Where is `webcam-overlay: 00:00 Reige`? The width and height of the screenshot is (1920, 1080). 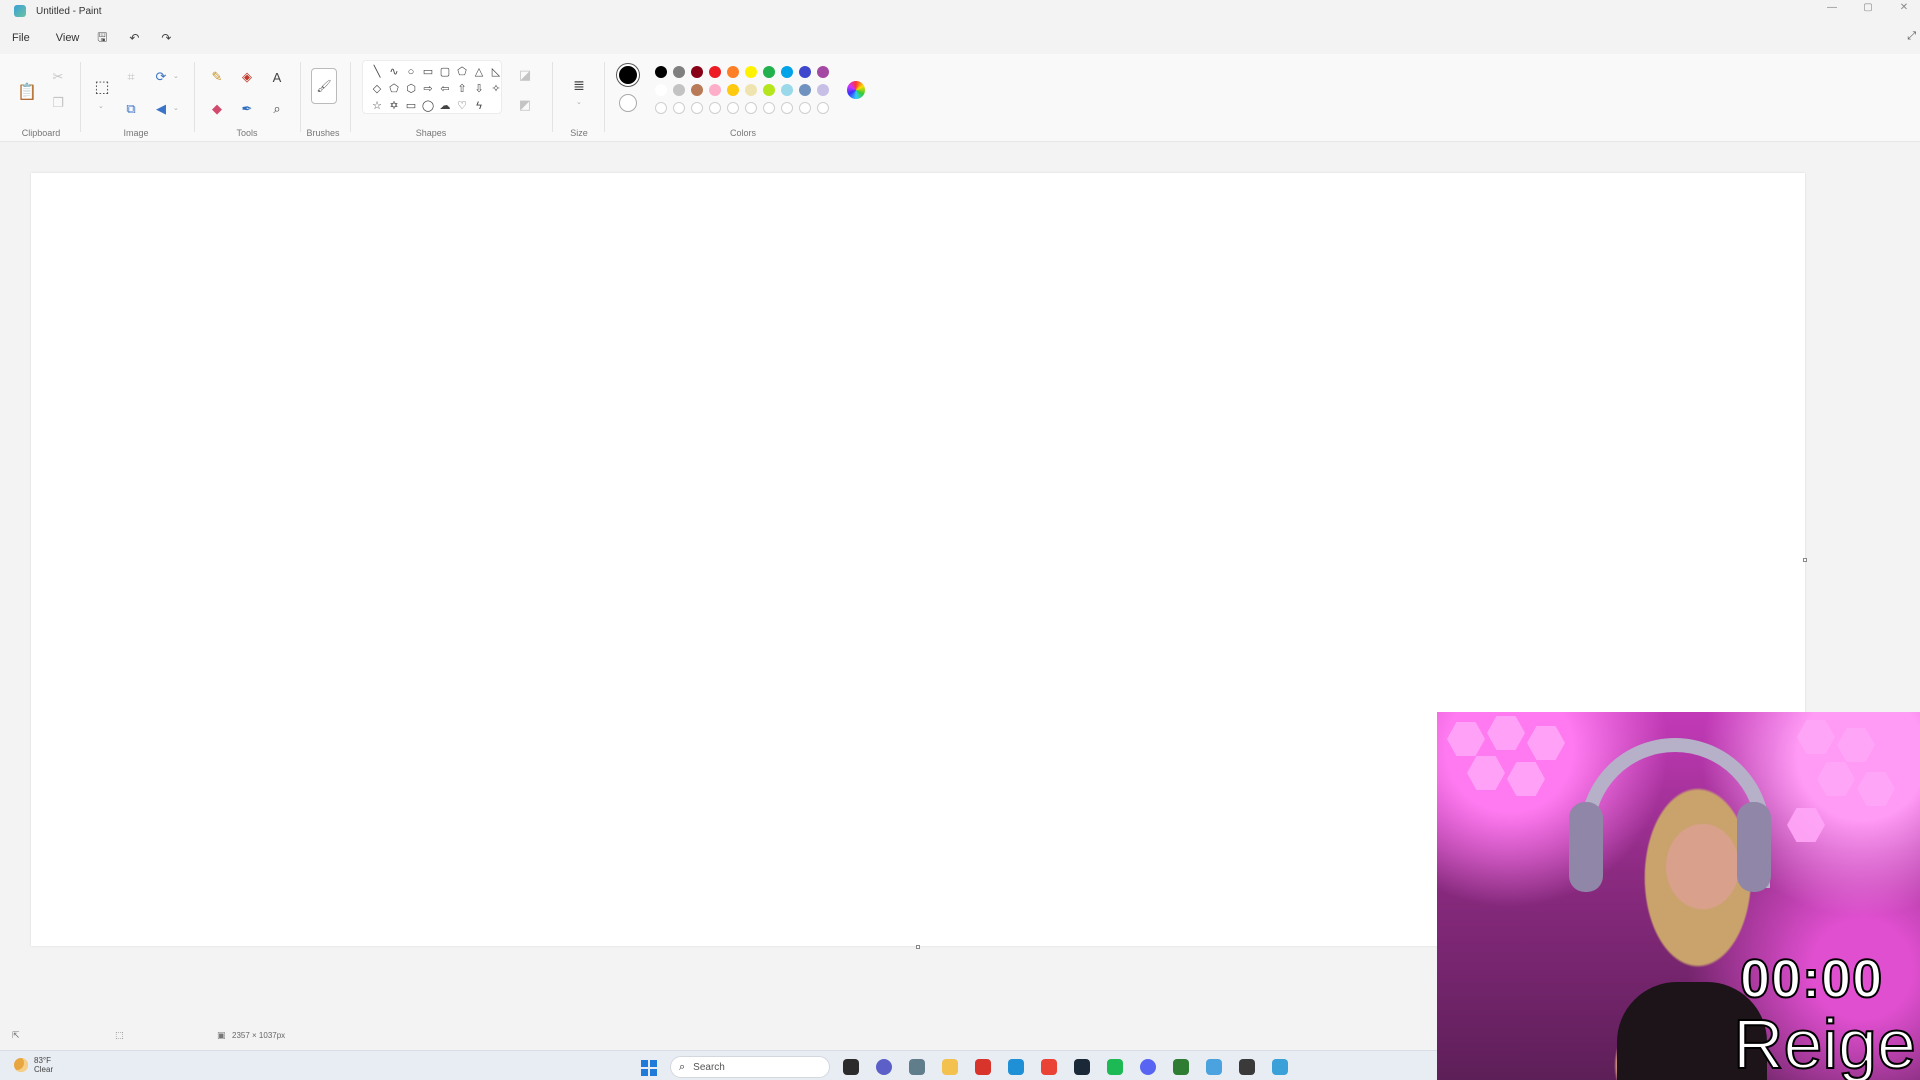
webcam-overlay: 00:00 Reige is located at coordinates (1678, 896).